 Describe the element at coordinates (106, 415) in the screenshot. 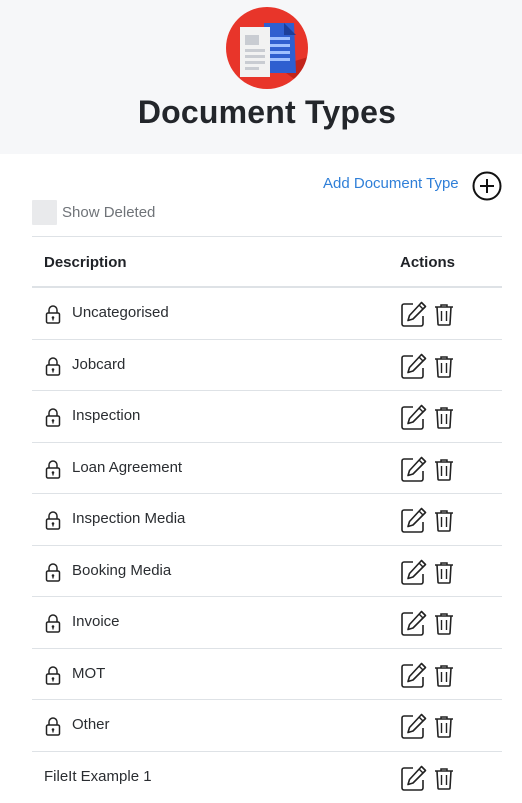

I see `row-description: Inspection` at that location.